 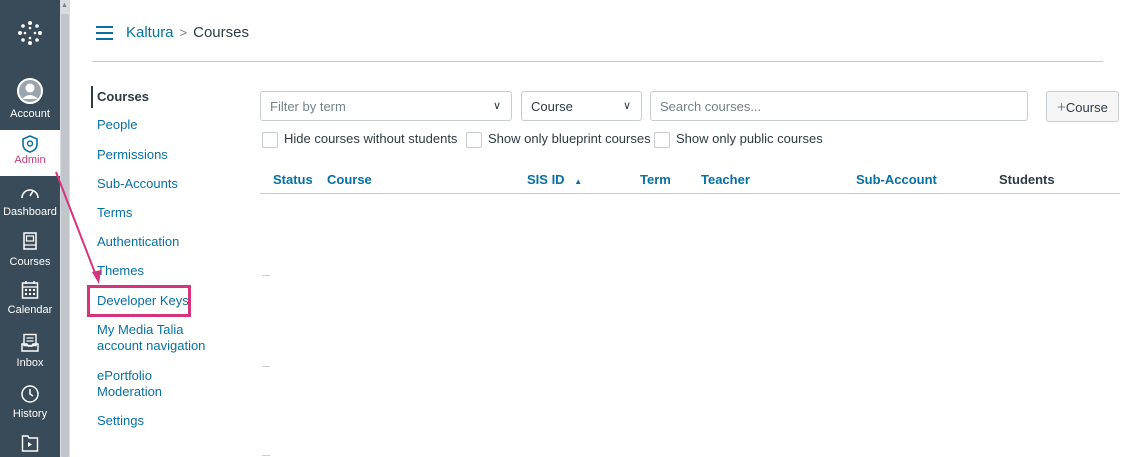 I want to click on nav-inbox-label: Inbox, so click(x=30, y=363).